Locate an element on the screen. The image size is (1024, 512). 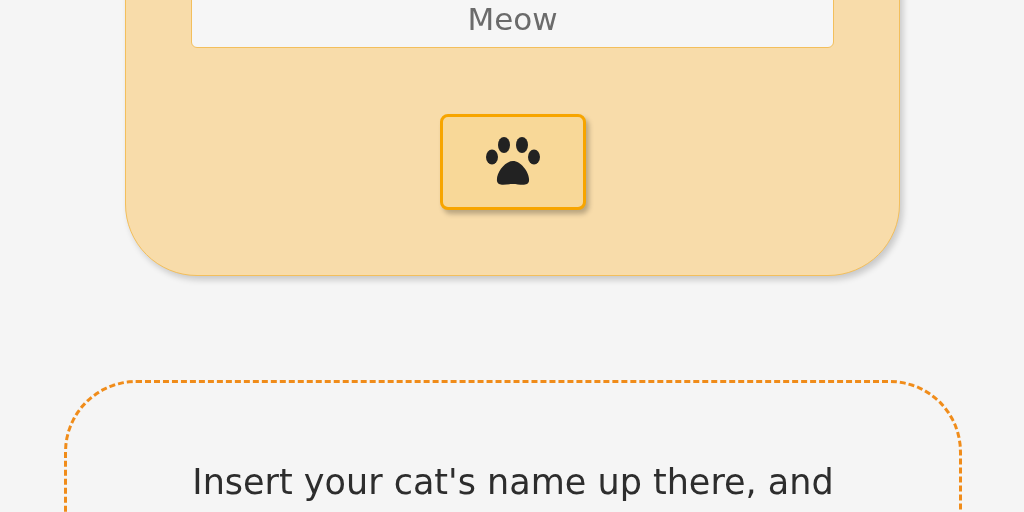
hint-text: Insert your cat's name up there, and is located at coordinates (513, 482).